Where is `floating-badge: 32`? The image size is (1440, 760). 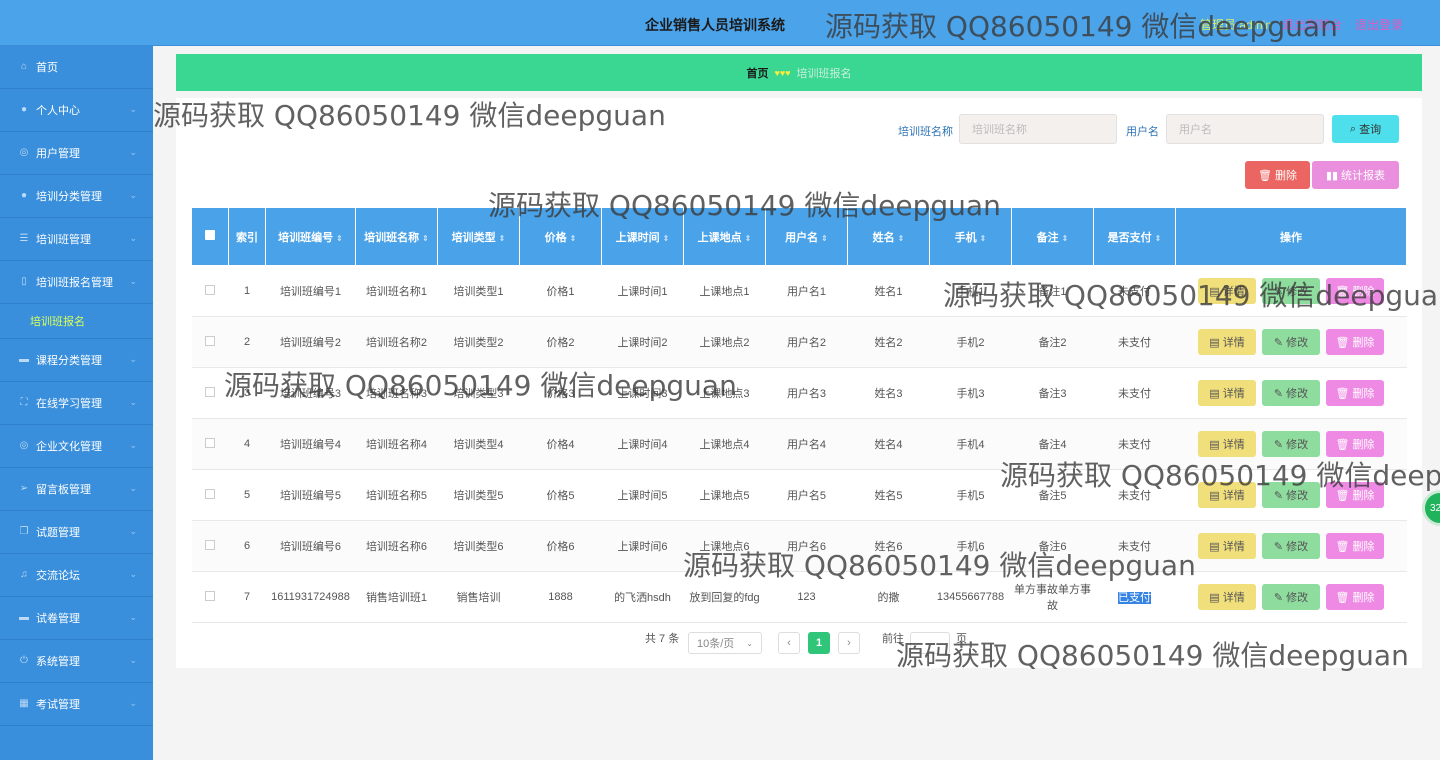 floating-badge: 32 is located at coordinates (1431, 508).